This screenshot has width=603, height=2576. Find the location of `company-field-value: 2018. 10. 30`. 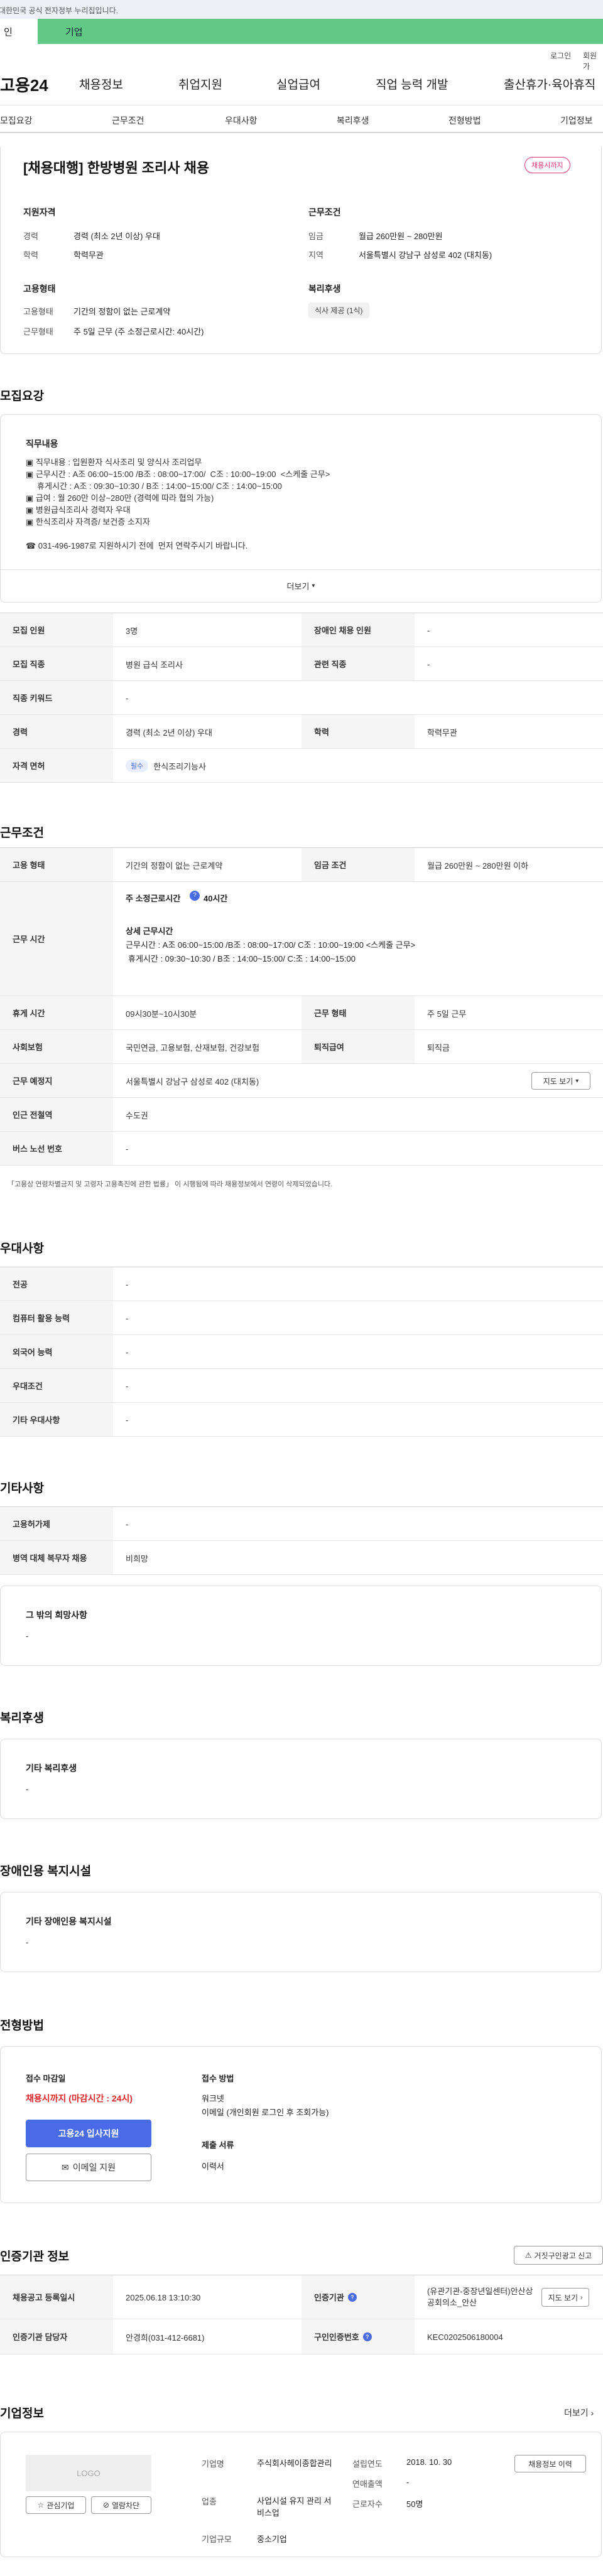

company-field-value: 2018. 10. 30 is located at coordinates (429, 2462).